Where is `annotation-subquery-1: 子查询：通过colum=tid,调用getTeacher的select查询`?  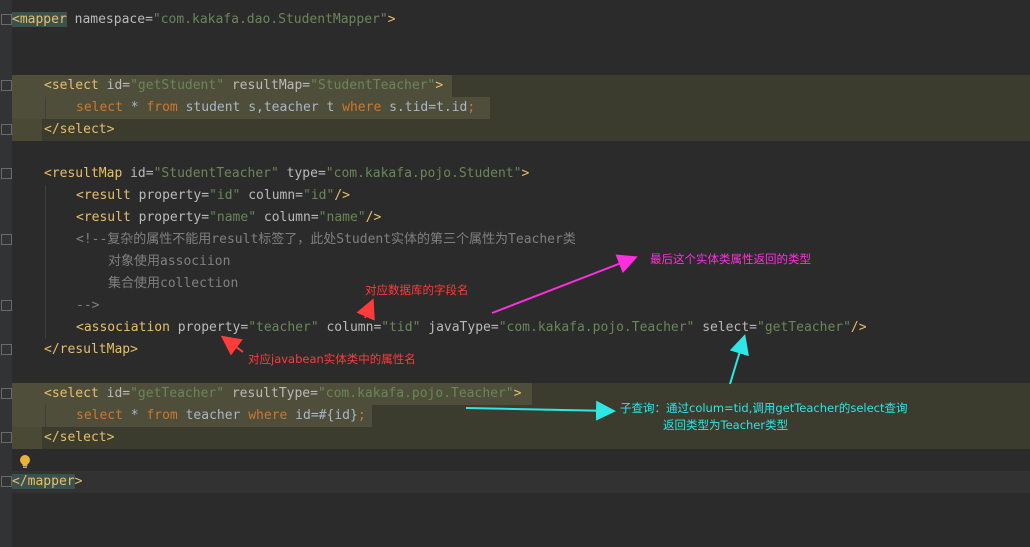 annotation-subquery-1: 子查询：通过colum=tid,调用getTeacher的select查询 is located at coordinates (764, 408).